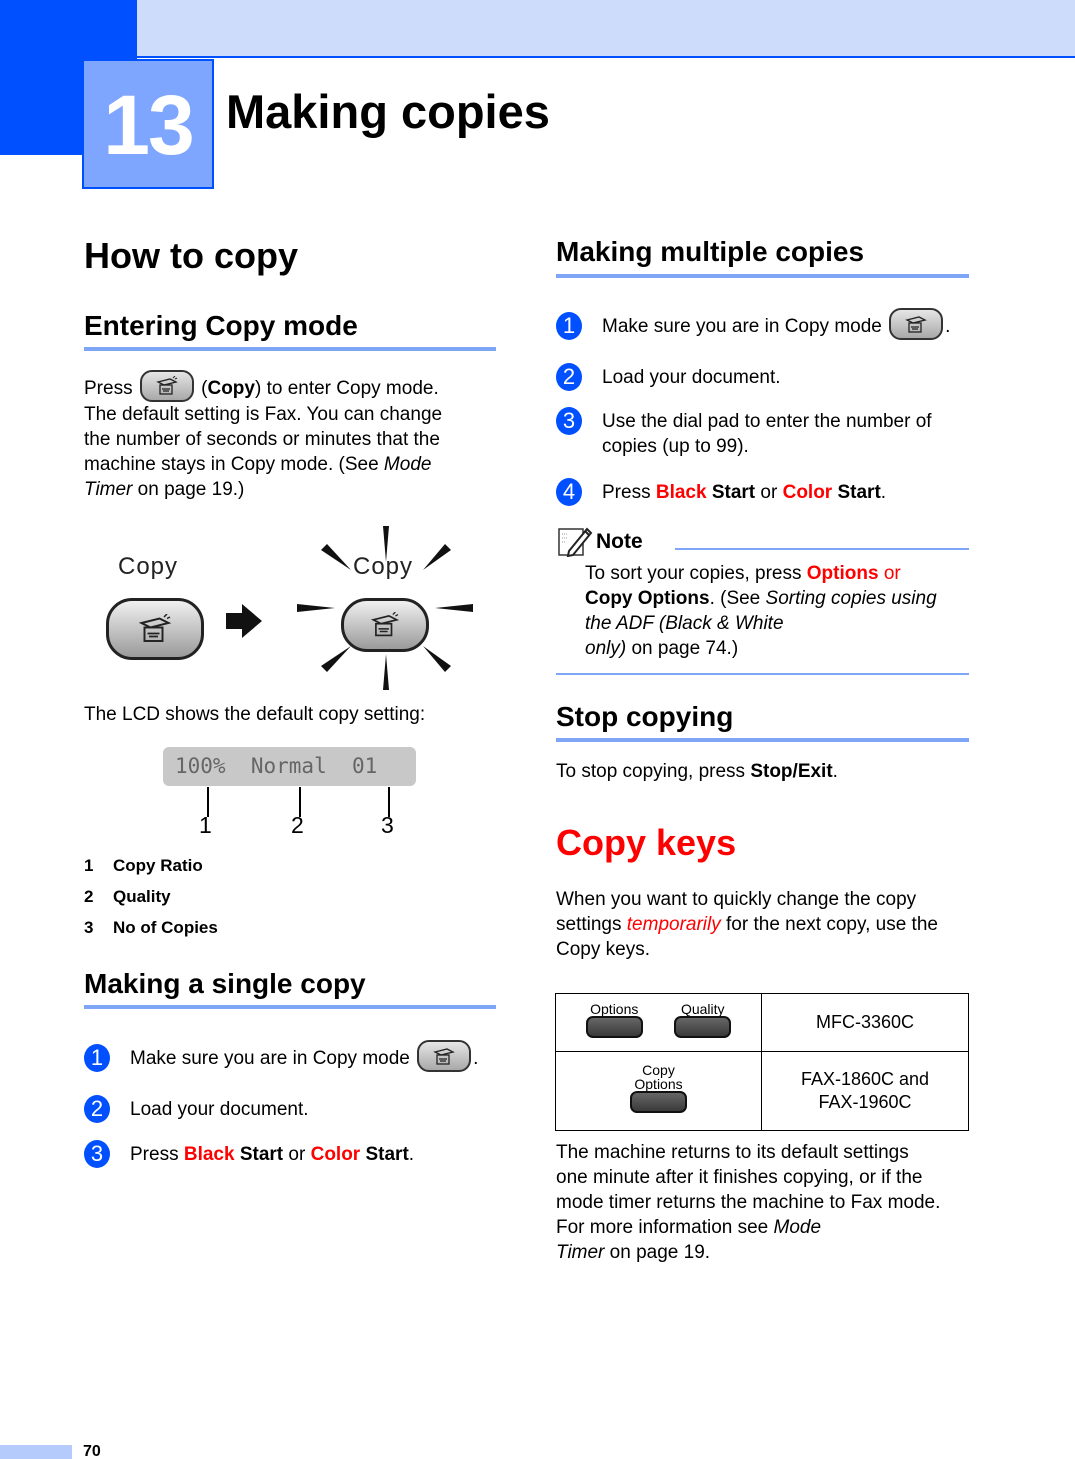 Image resolution: width=1075 pixels, height=1459 pixels. I want to click on model-cell: FAX-1860C and FAX-1960C, so click(865, 1091).